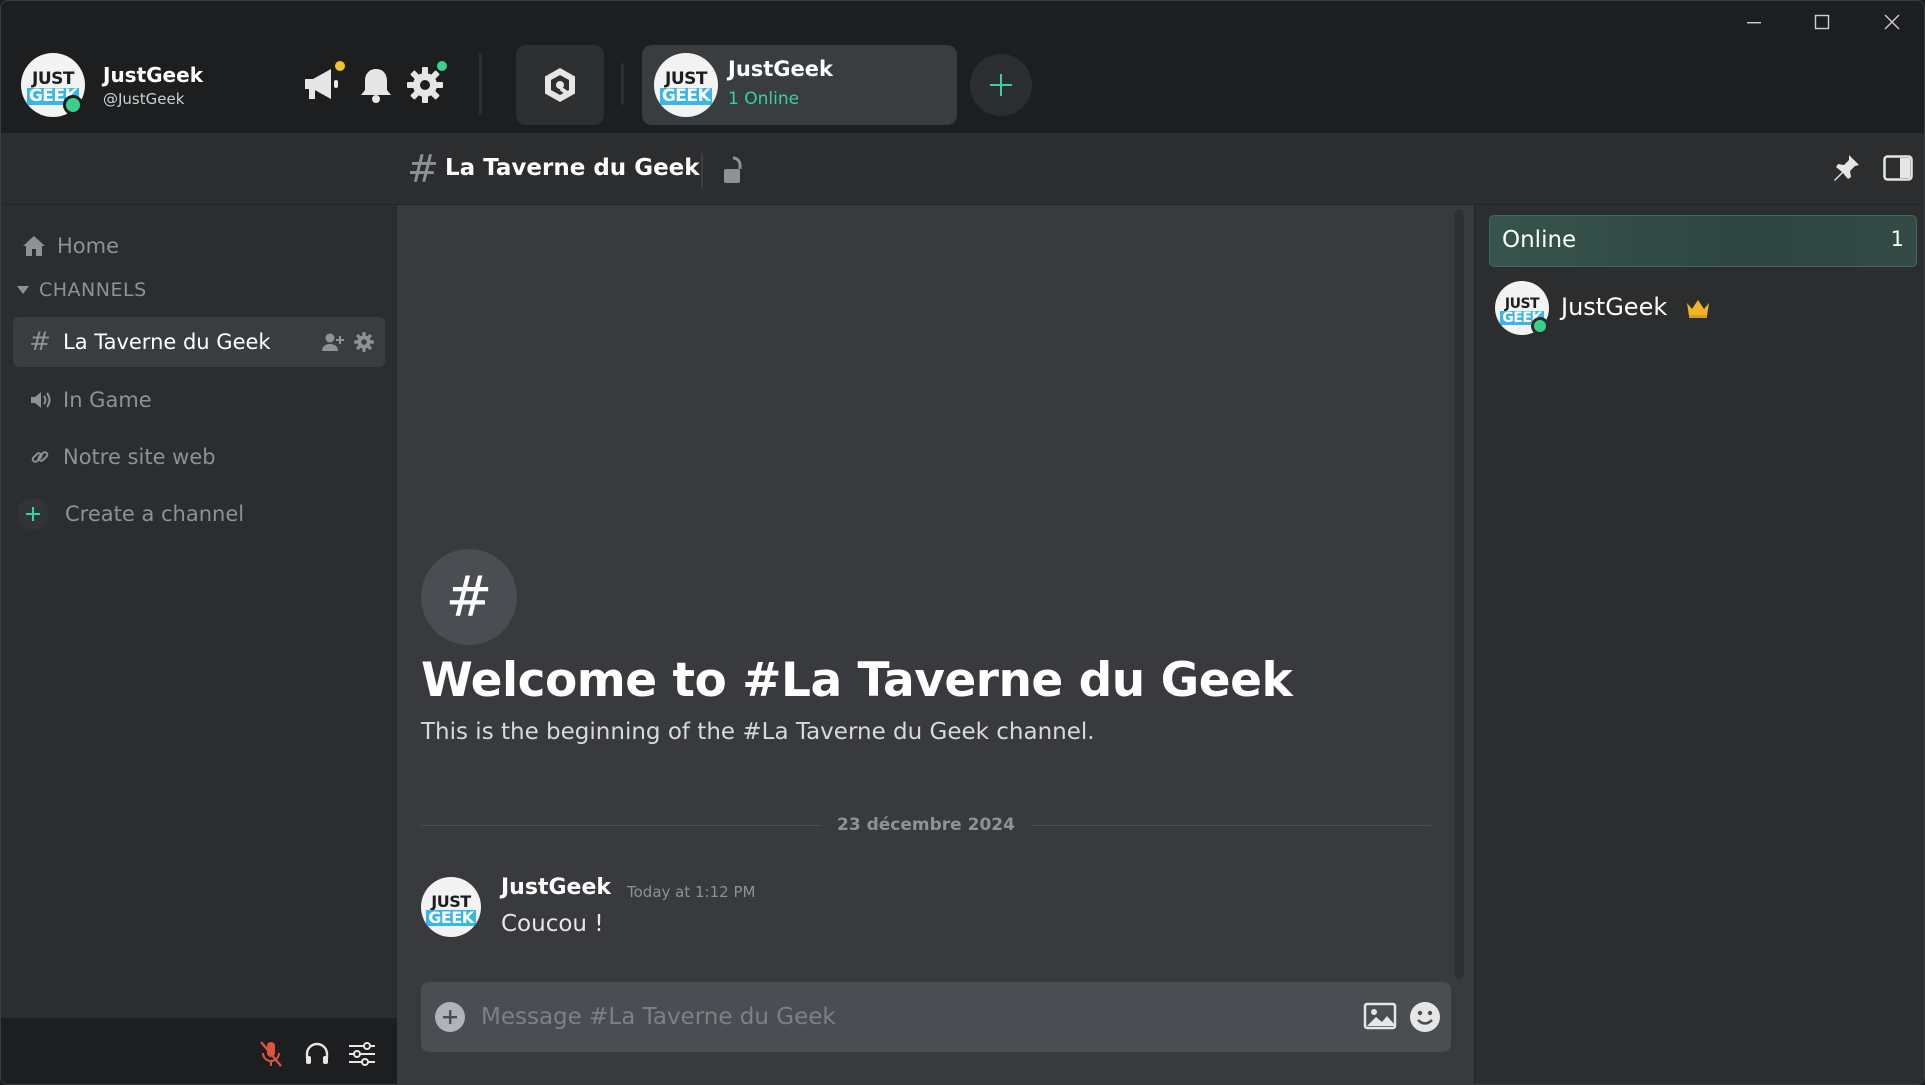 The height and width of the screenshot is (1085, 1925). Describe the element at coordinates (376, 85) in the screenshot. I see `bell-icon` at that location.